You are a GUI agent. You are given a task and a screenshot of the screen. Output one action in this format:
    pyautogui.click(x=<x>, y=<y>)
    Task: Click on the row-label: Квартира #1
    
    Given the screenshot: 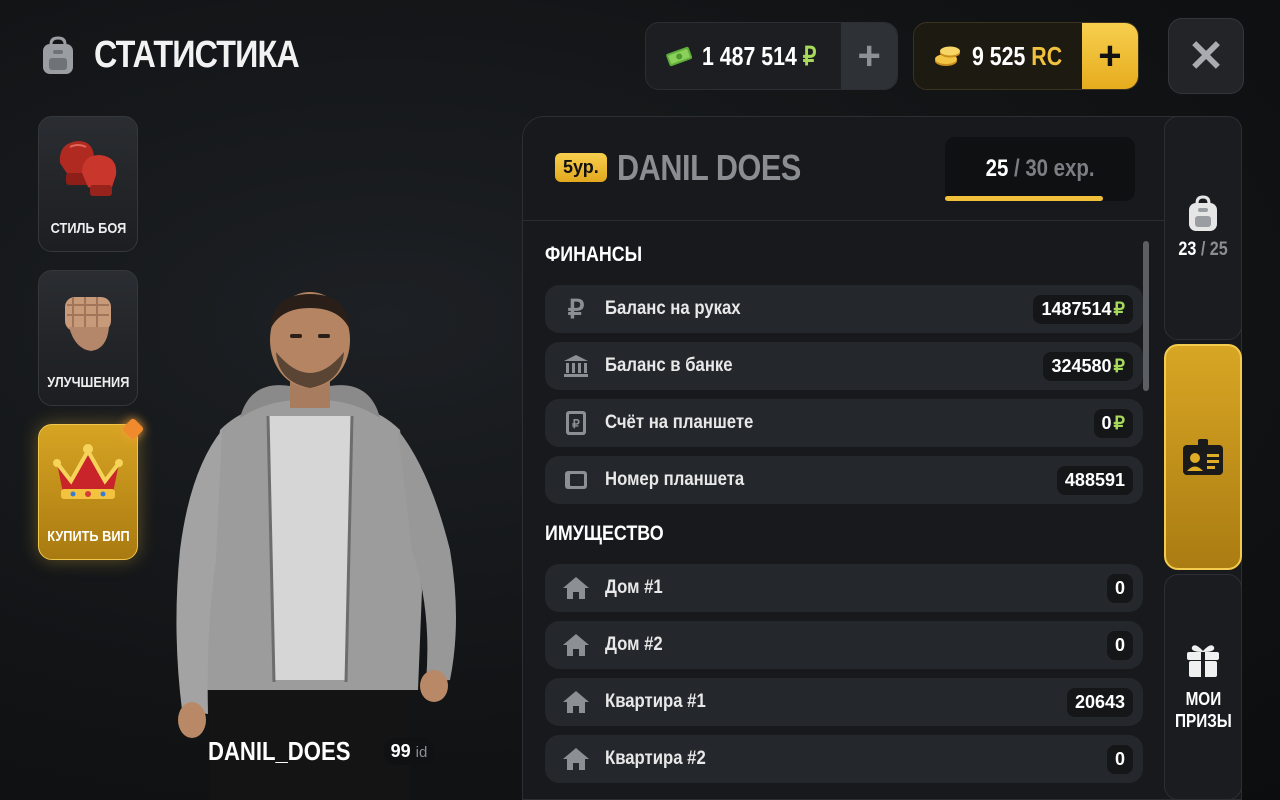 What is the action you would take?
    pyautogui.click(x=655, y=701)
    